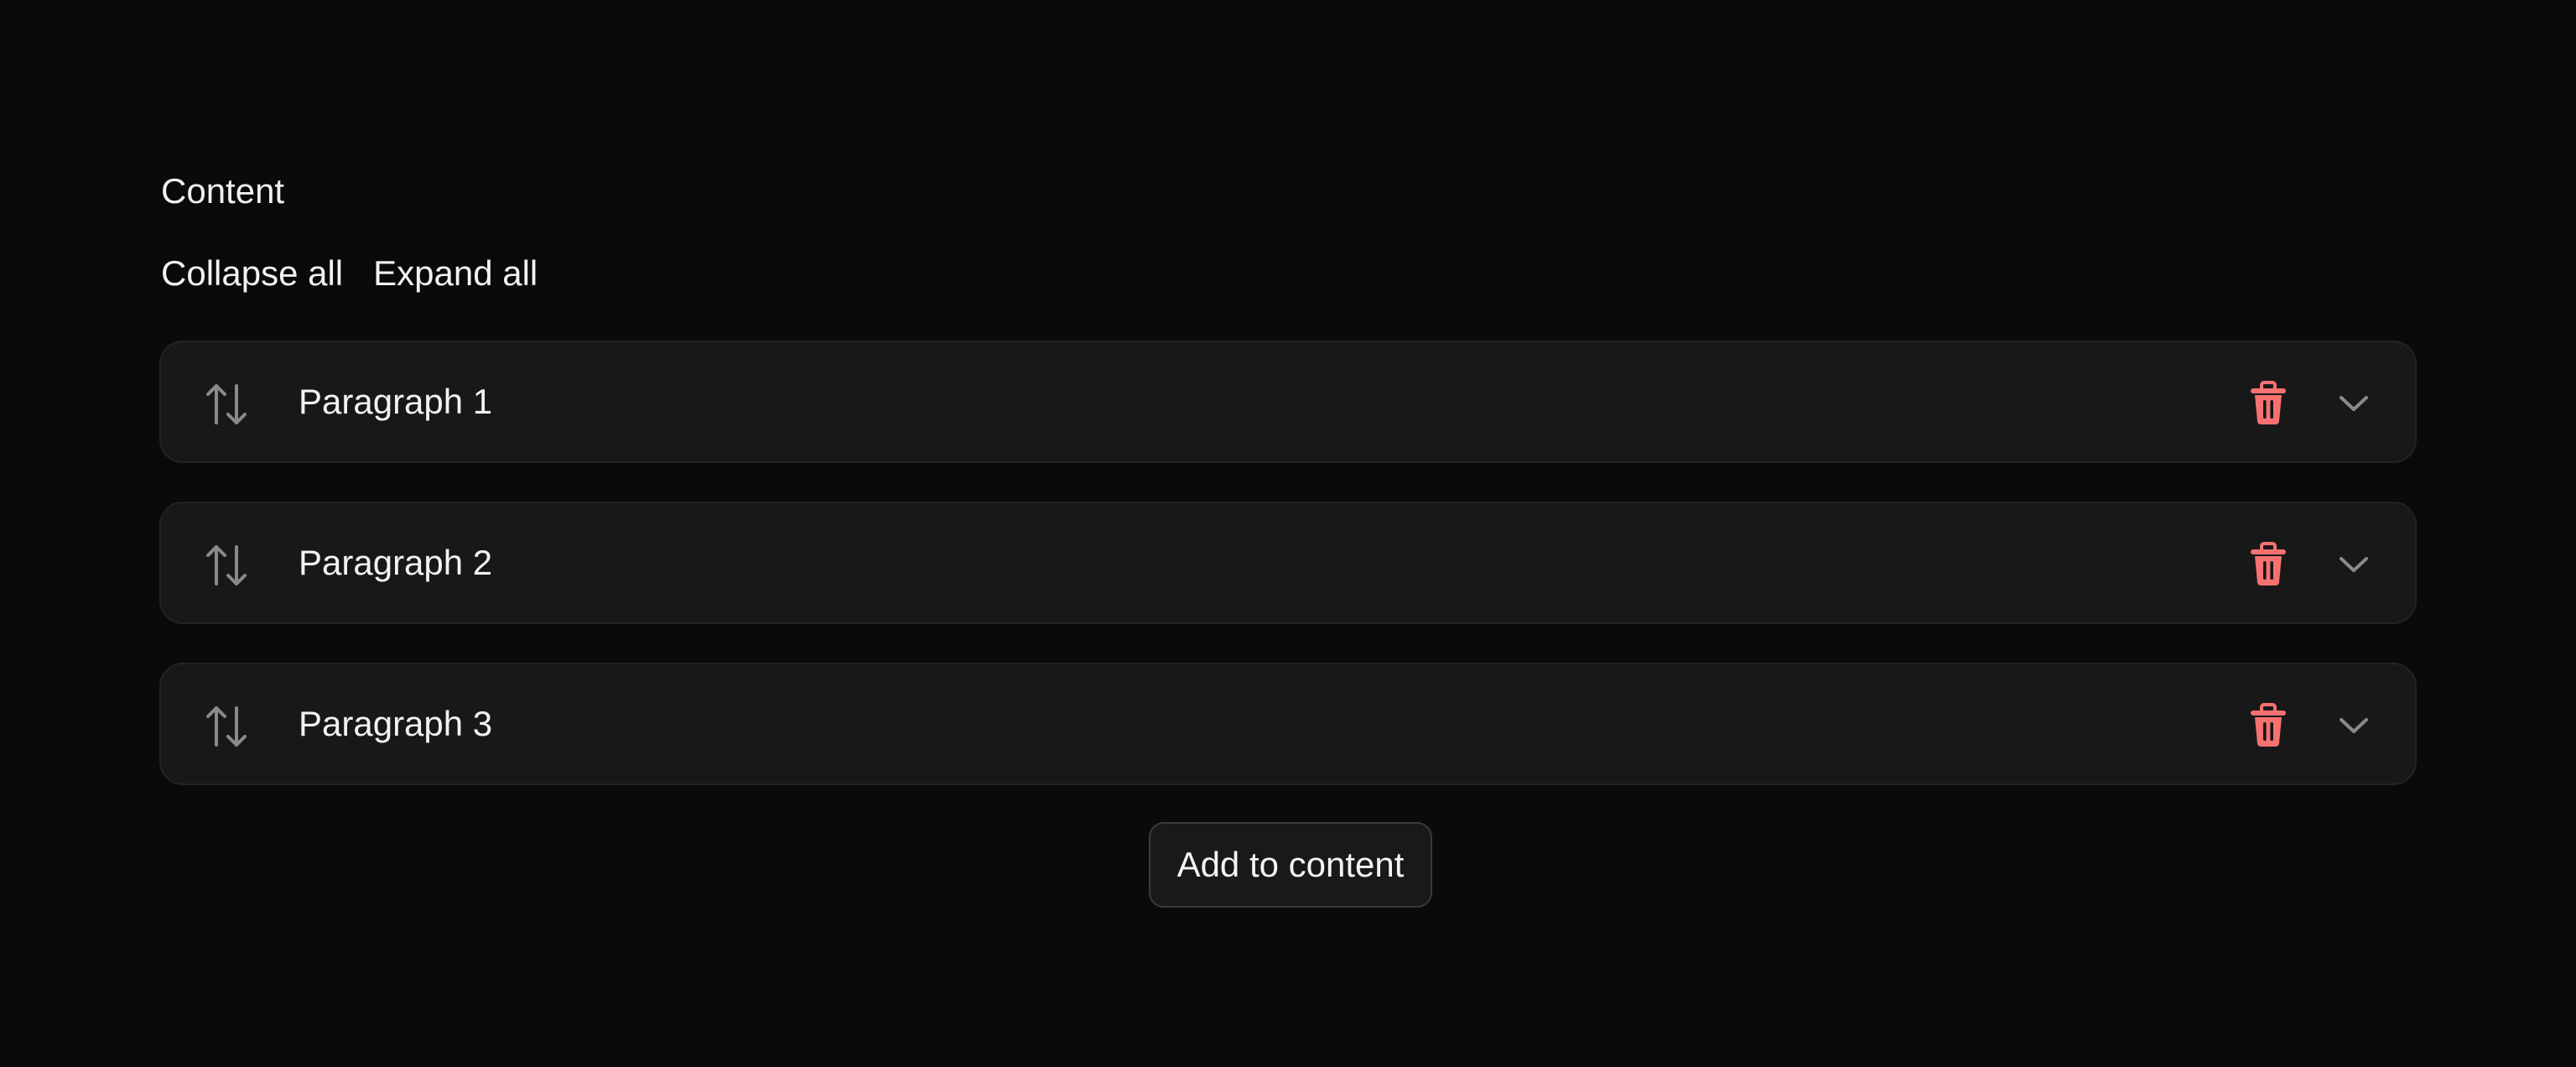 This screenshot has height=1067, width=2576. Describe the element at coordinates (455, 273) in the screenshot. I see `expand-all-button: Expand all` at that location.